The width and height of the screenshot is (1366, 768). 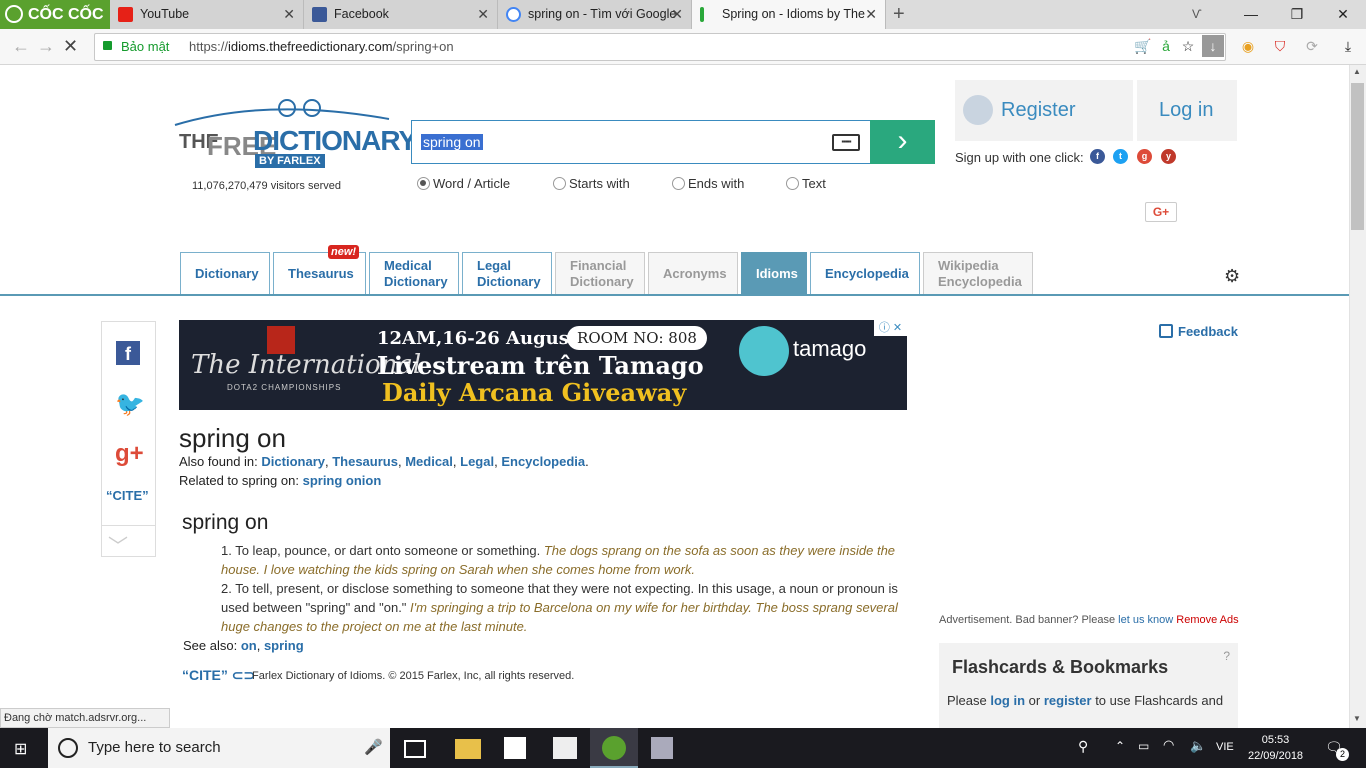 What do you see at coordinates (507, 273) in the screenshot?
I see `tab-legal: Legal Dictionary` at bounding box center [507, 273].